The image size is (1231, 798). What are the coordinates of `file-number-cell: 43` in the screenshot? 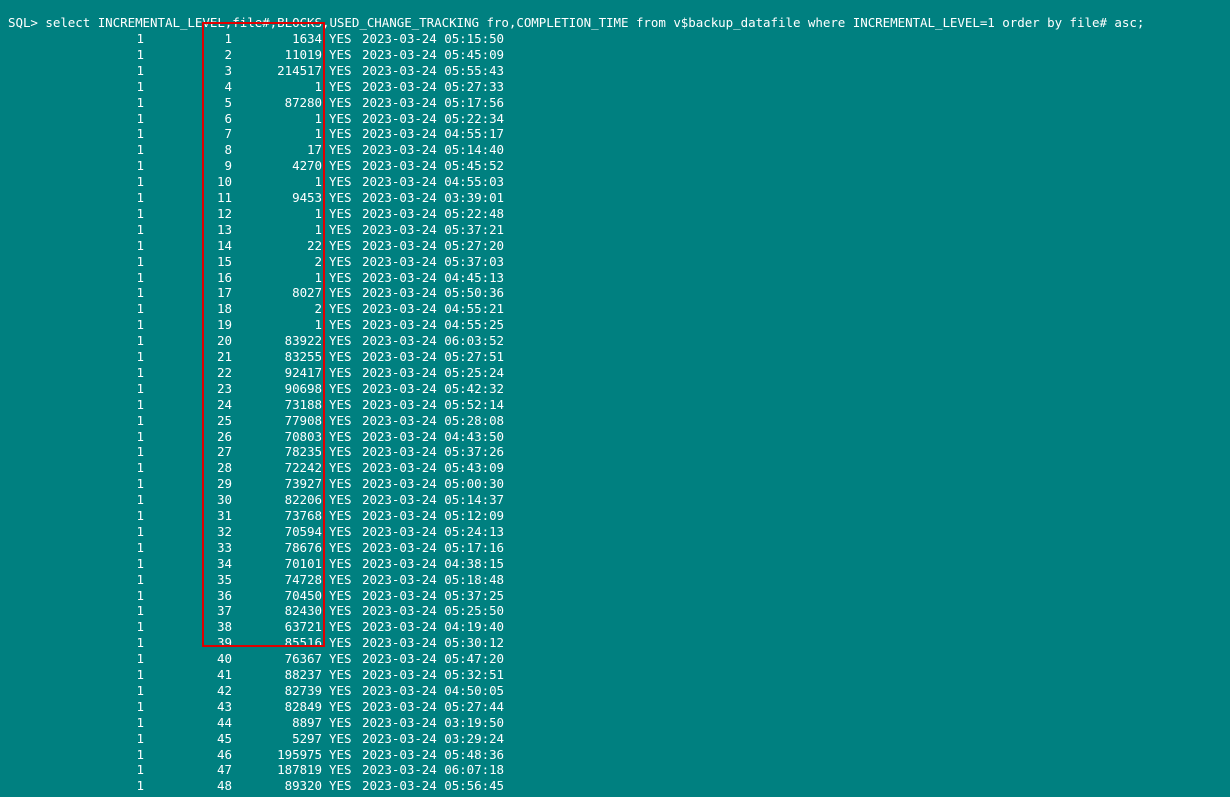 It's located at (224, 706).